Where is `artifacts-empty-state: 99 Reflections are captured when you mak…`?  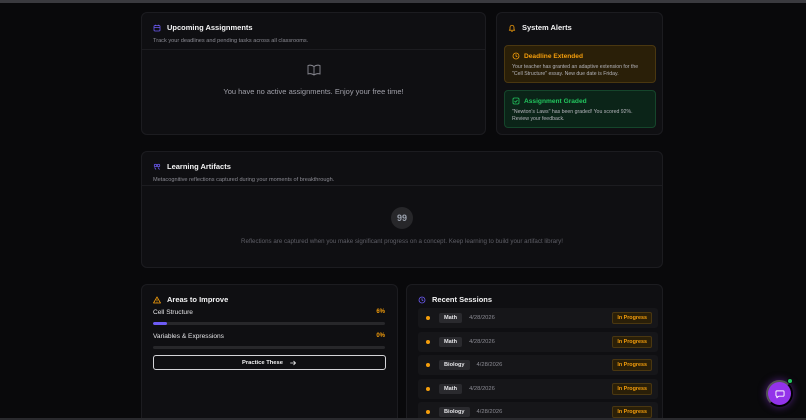 artifacts-empty-state: 99 Reflections are captured when you mak… is located at coordinates (402, 226).